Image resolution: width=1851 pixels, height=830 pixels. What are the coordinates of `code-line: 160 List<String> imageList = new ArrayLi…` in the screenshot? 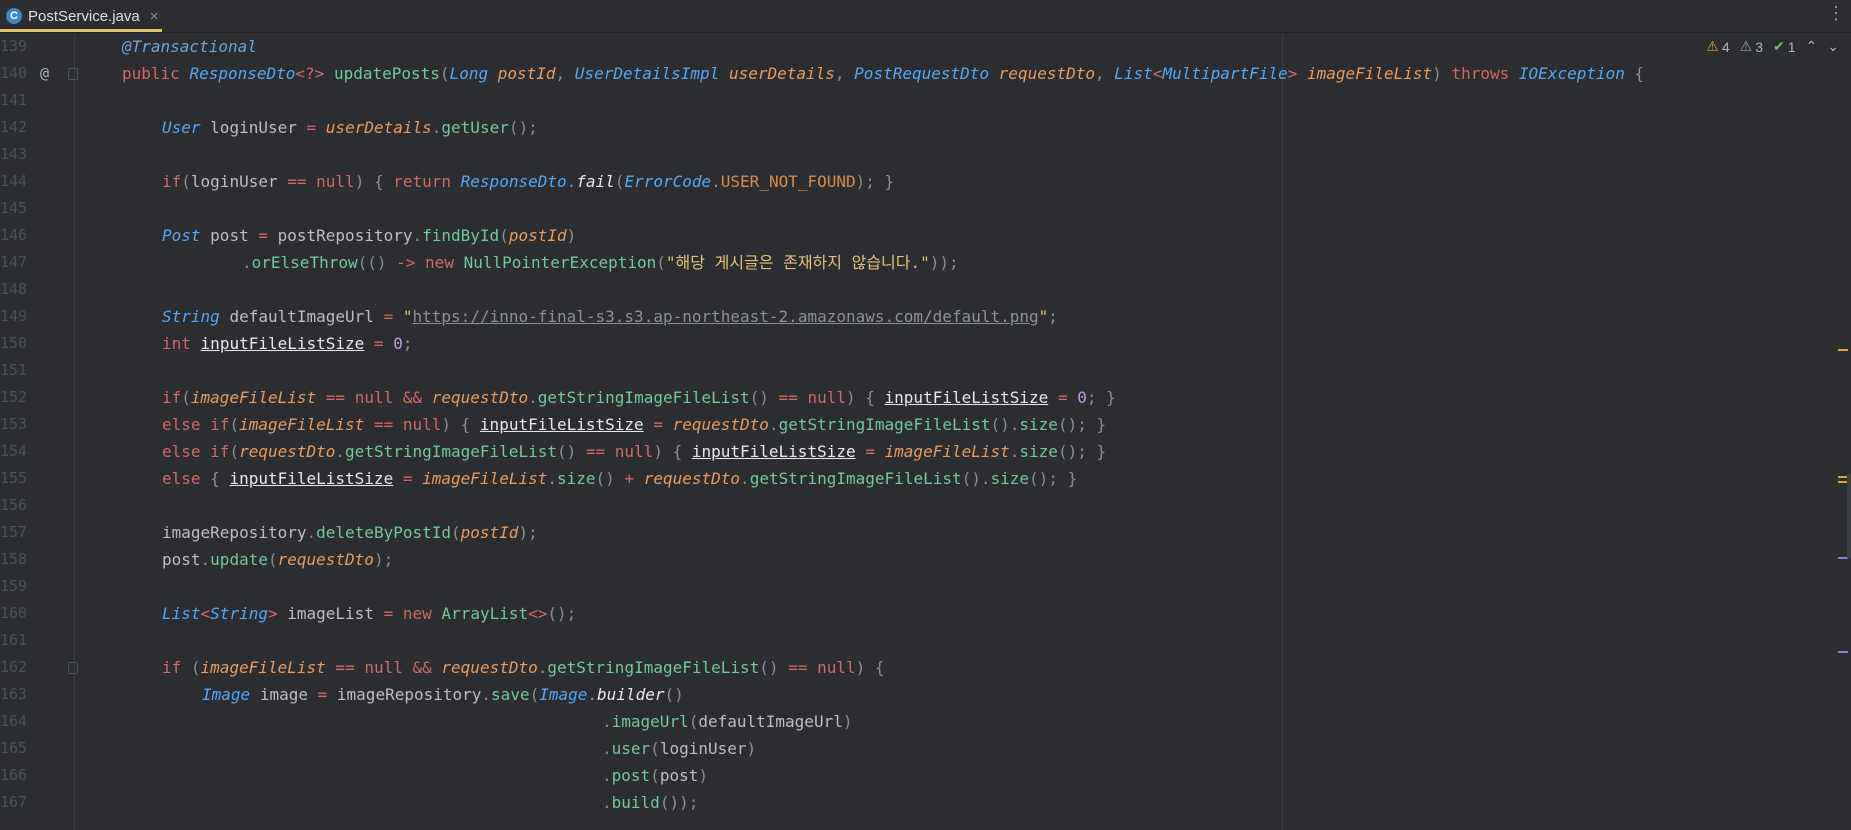 It's located at (925, 613).